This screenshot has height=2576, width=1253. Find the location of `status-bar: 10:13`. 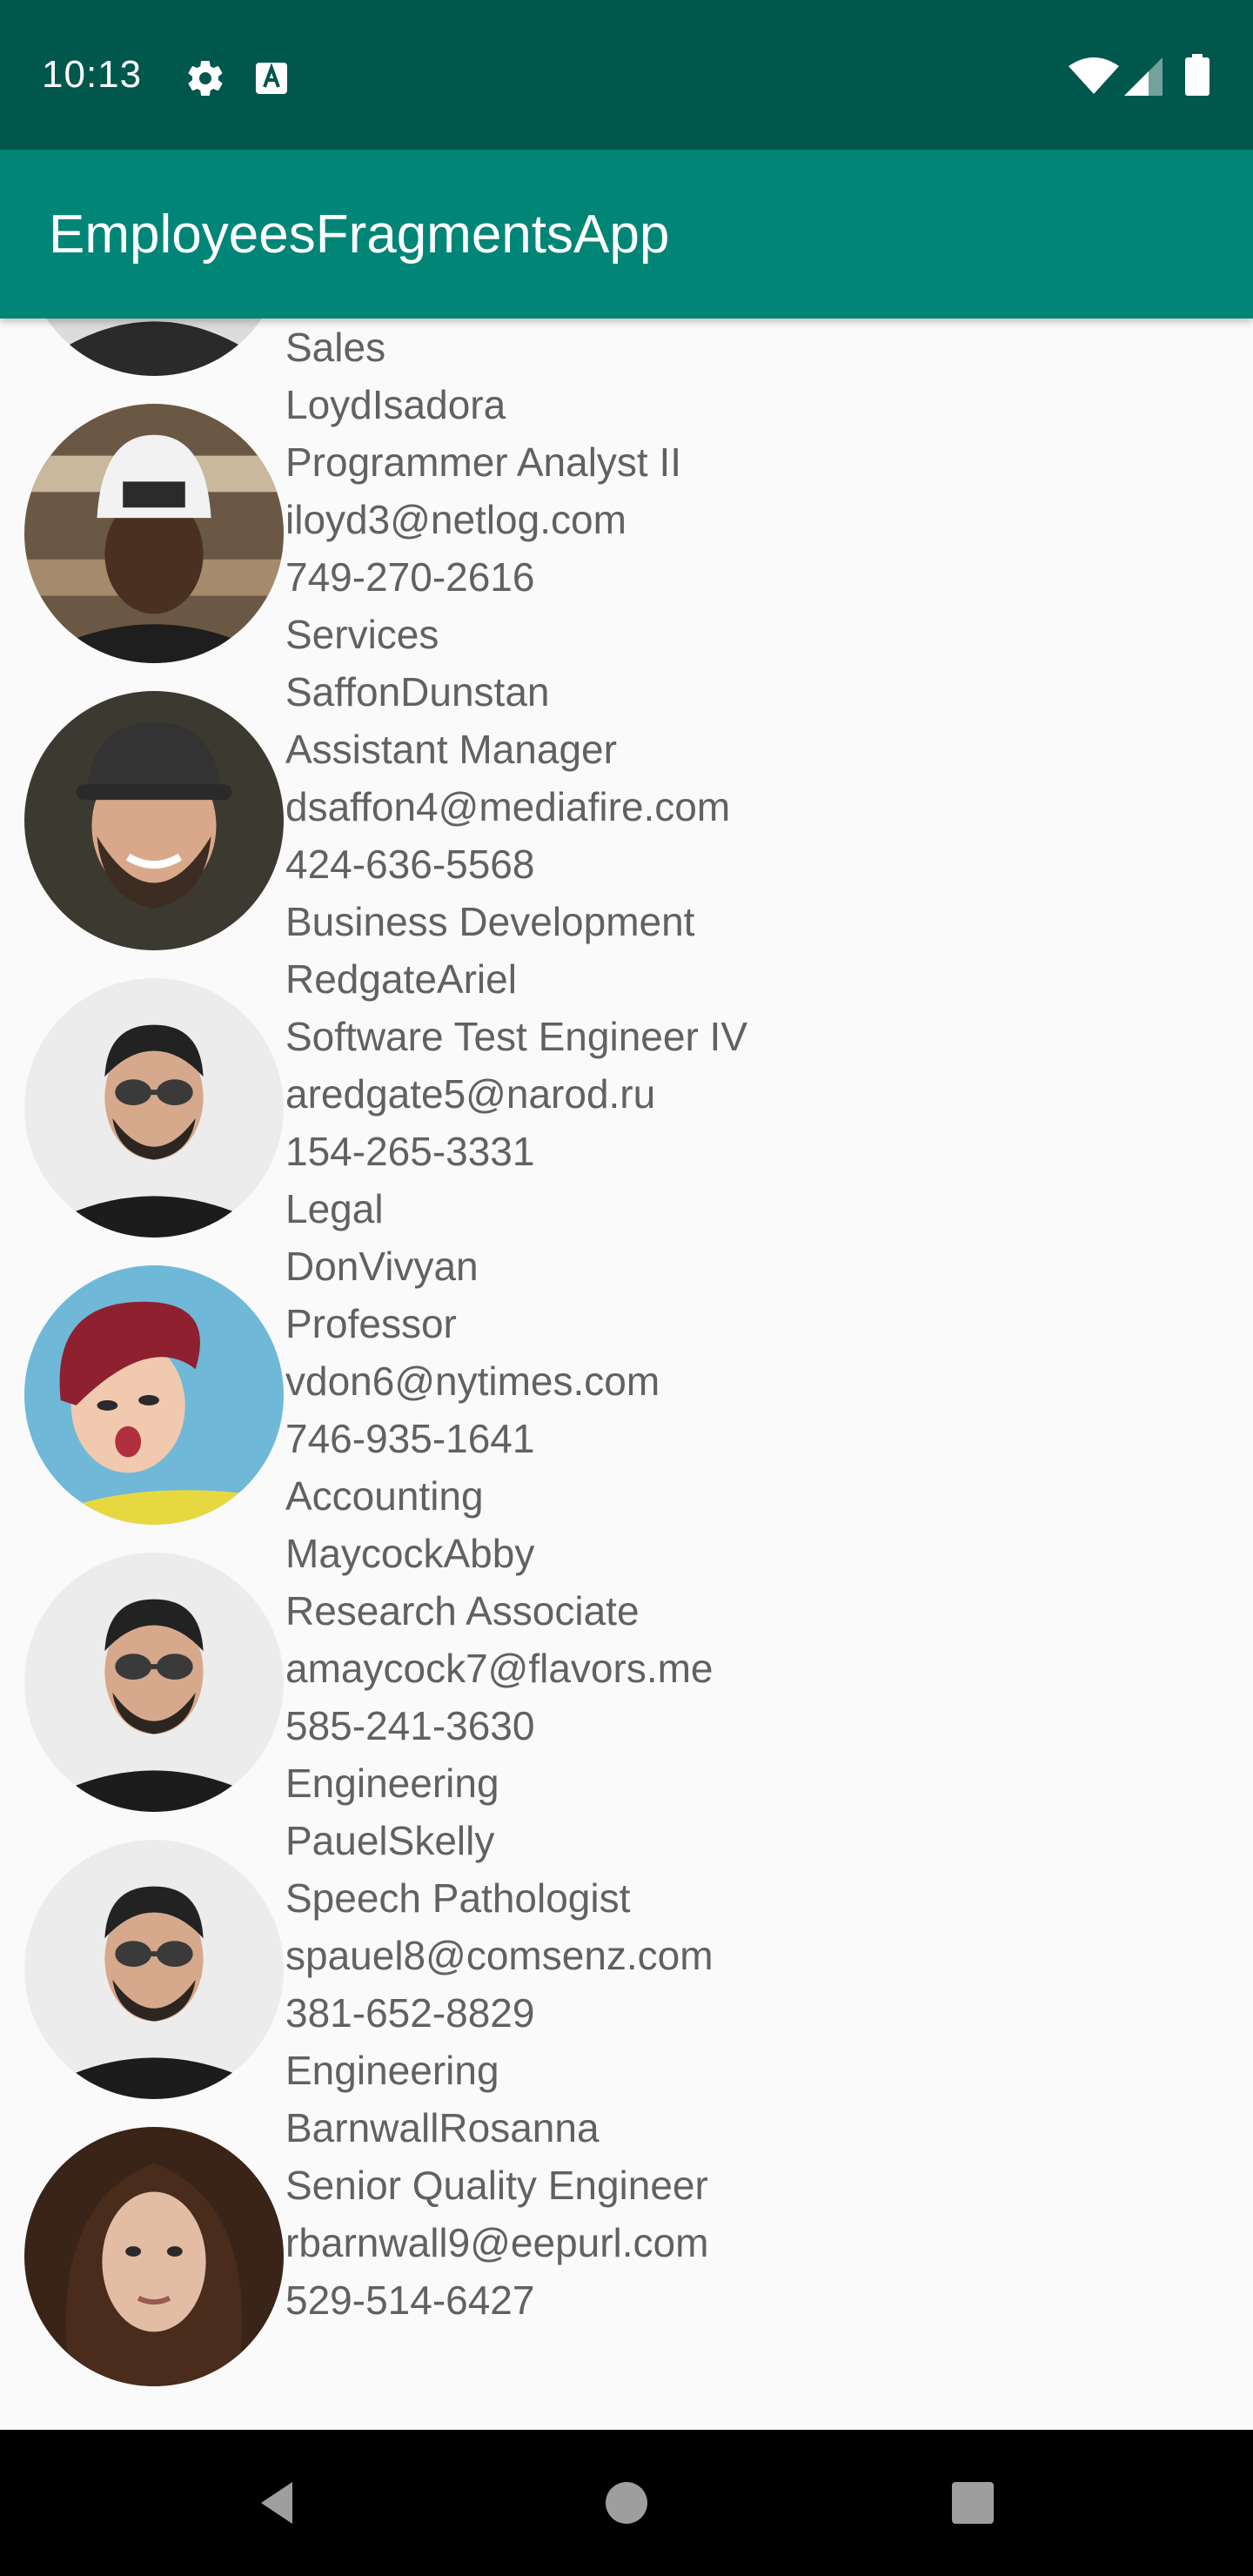

status-bar: 10:13 is located at coordinates (626, 75).